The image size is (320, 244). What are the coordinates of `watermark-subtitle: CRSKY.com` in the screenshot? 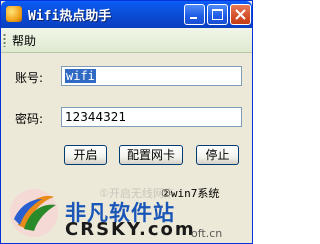 It's located at (130, 229).